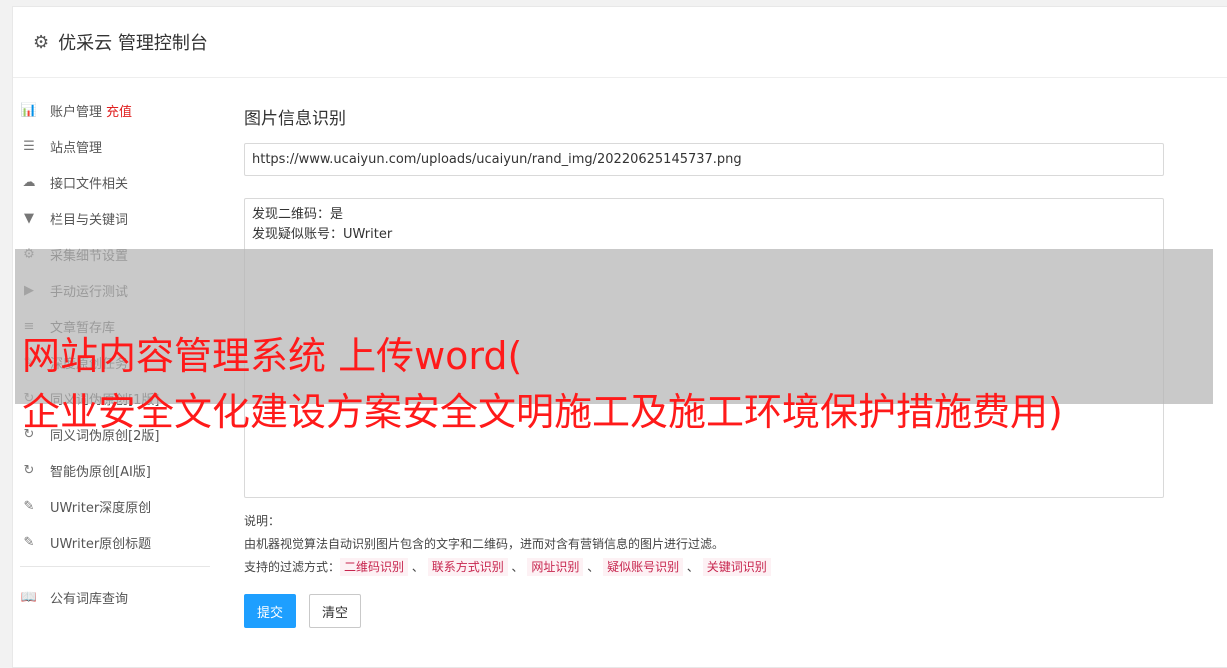 The width and height of the screenshot is (1227, 668). What do you see at coordinates (335, 611) in the screenshot?
I see `clear-button: 清空` at bounding box center [335, 611].